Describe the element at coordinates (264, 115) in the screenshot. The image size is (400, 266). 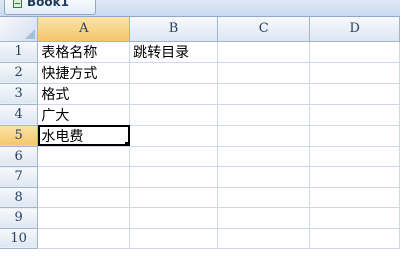
I see `cell-c4` at that location.